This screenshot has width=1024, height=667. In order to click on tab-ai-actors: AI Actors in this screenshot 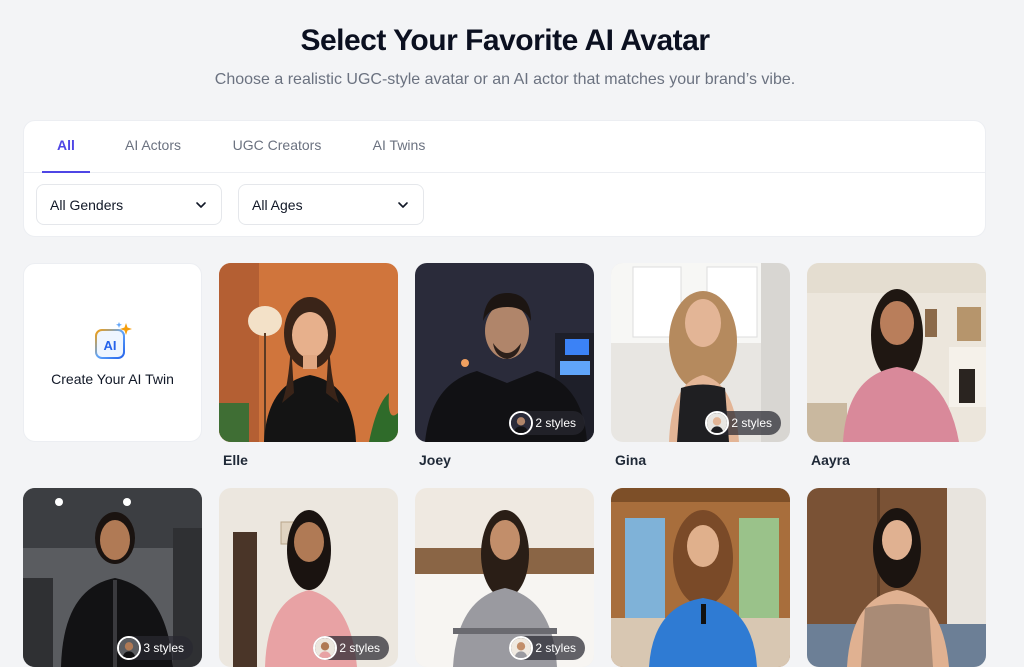, I will do `click(153, 146)`.